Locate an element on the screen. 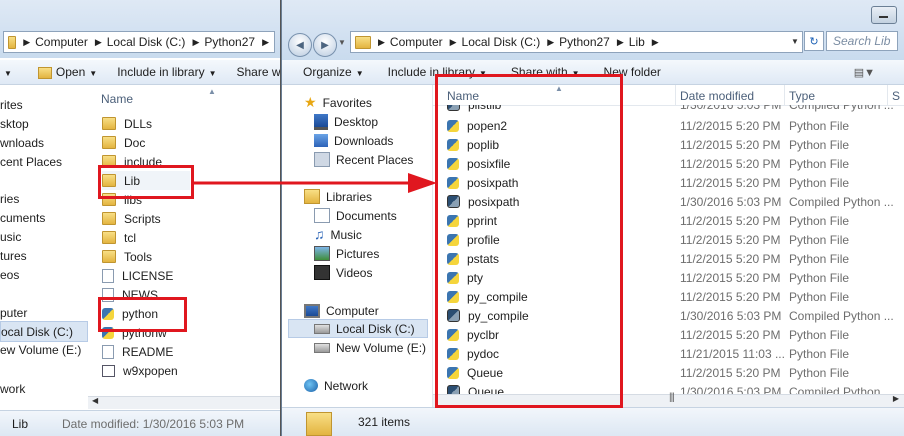  column-header-date-modified: Date modified is located at coordinates (717, 96).